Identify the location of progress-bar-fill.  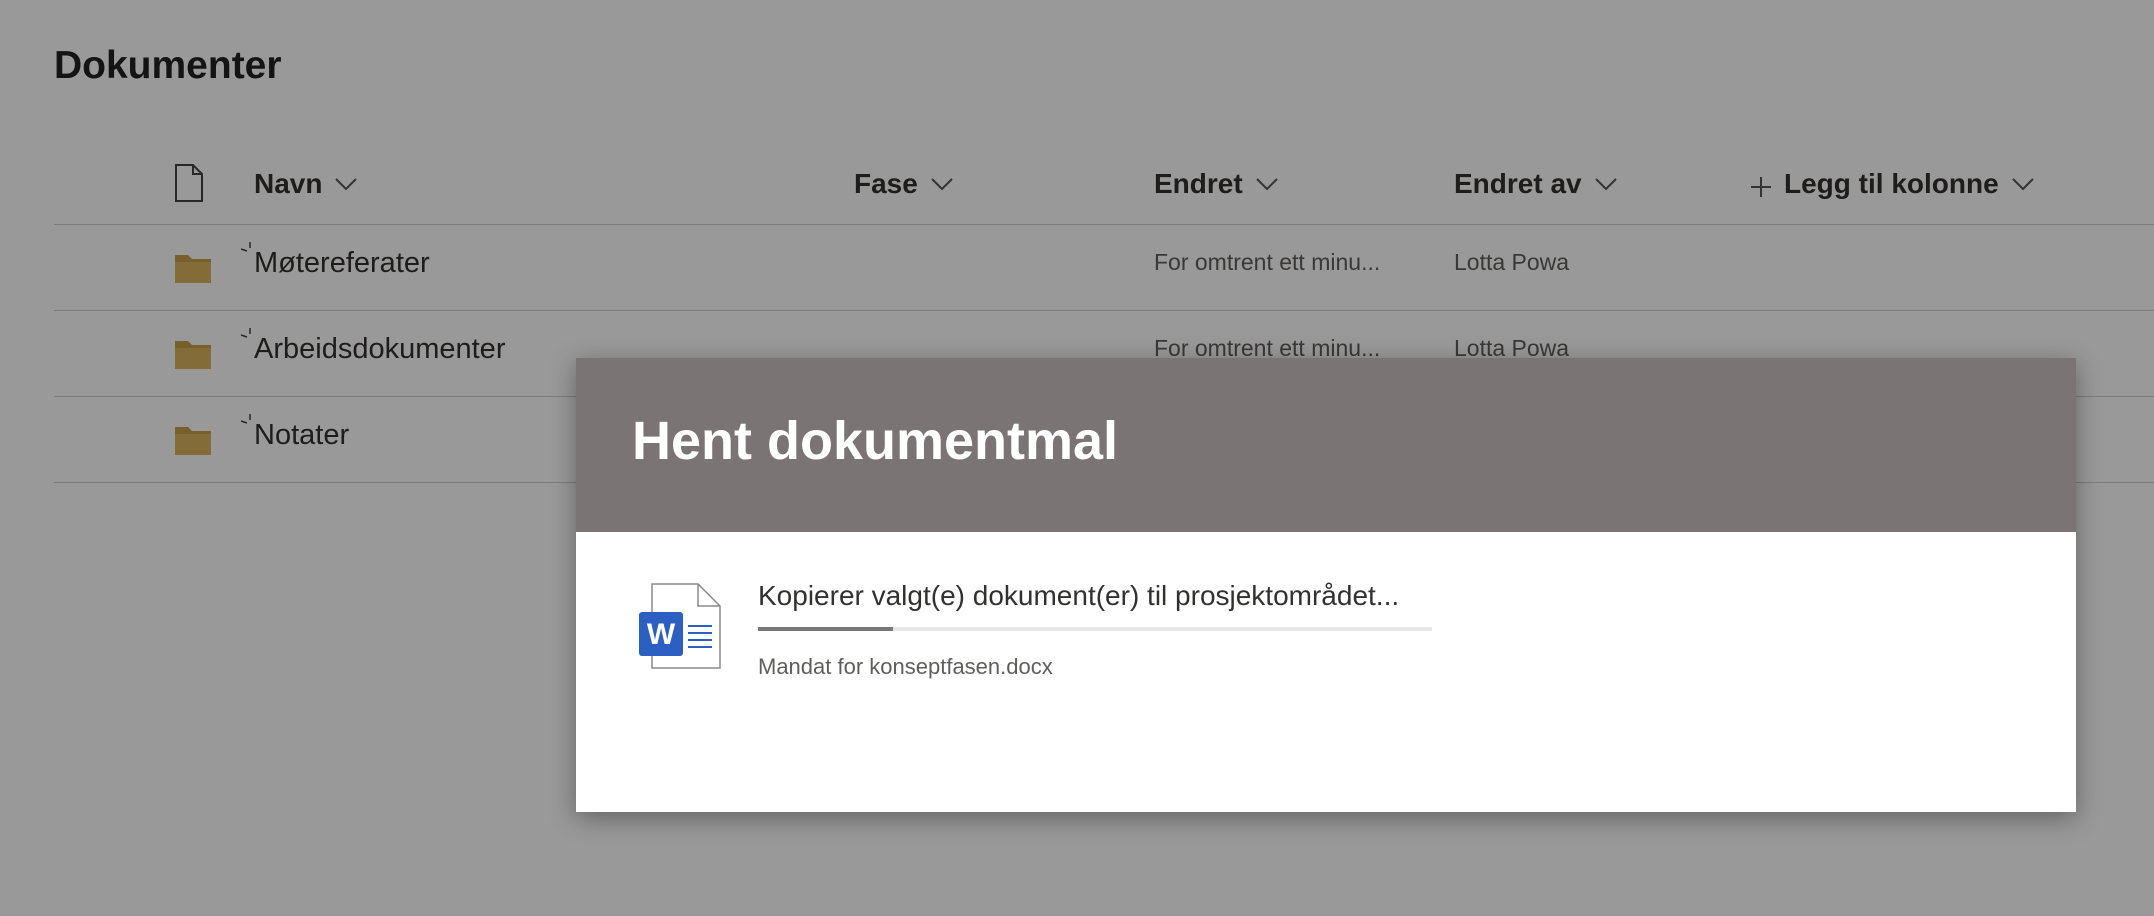
(825, 629).